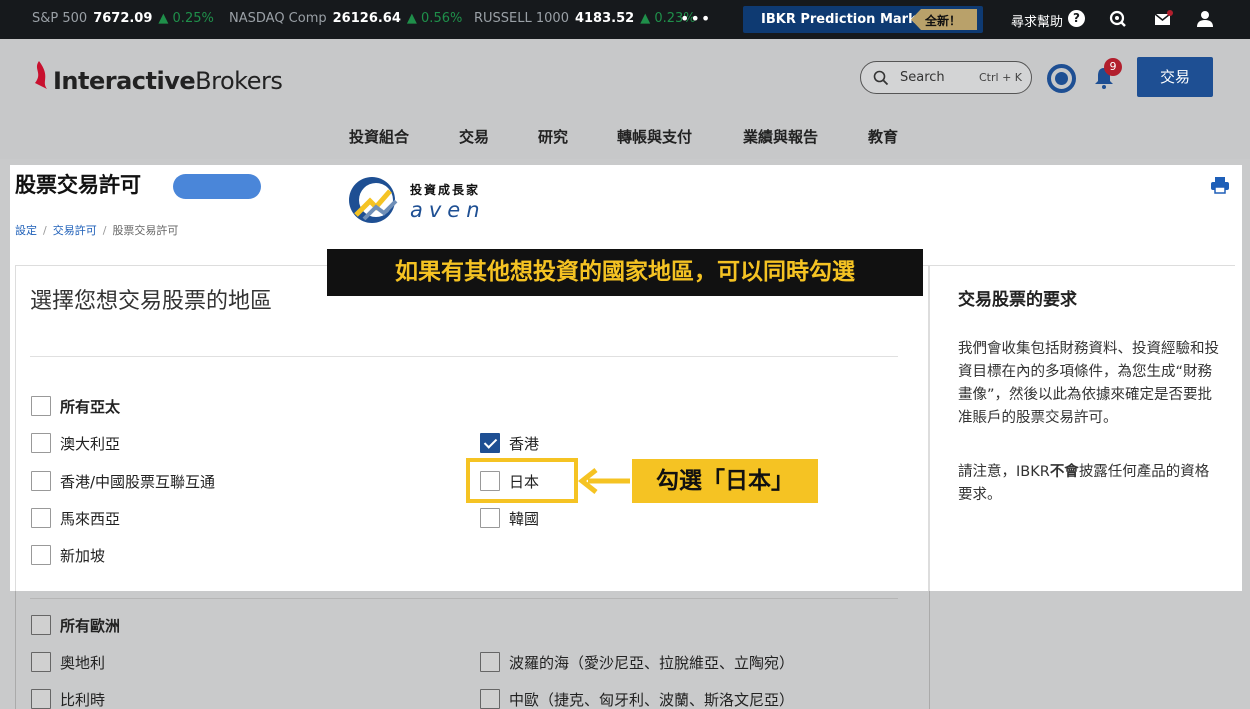 This screenshot has width=1250, height=709. What do you see at coordinates (1205, 19) in the screenshot?
I see `user-account-icon` at bounding box center [1205, 19].